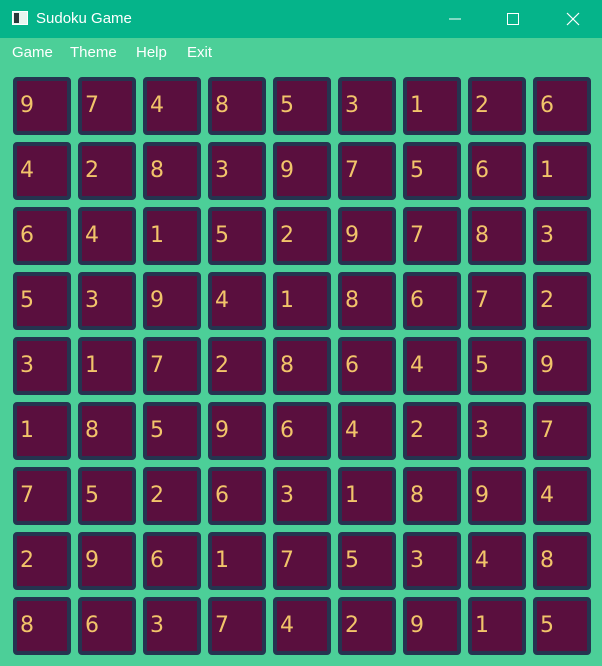 Image resolution: width=602 pixels, height=666 pixels. Describe the element at coordinates (562, 366) in the screenshot. I see `sudoku-cell-r5c9: 9` at that location.